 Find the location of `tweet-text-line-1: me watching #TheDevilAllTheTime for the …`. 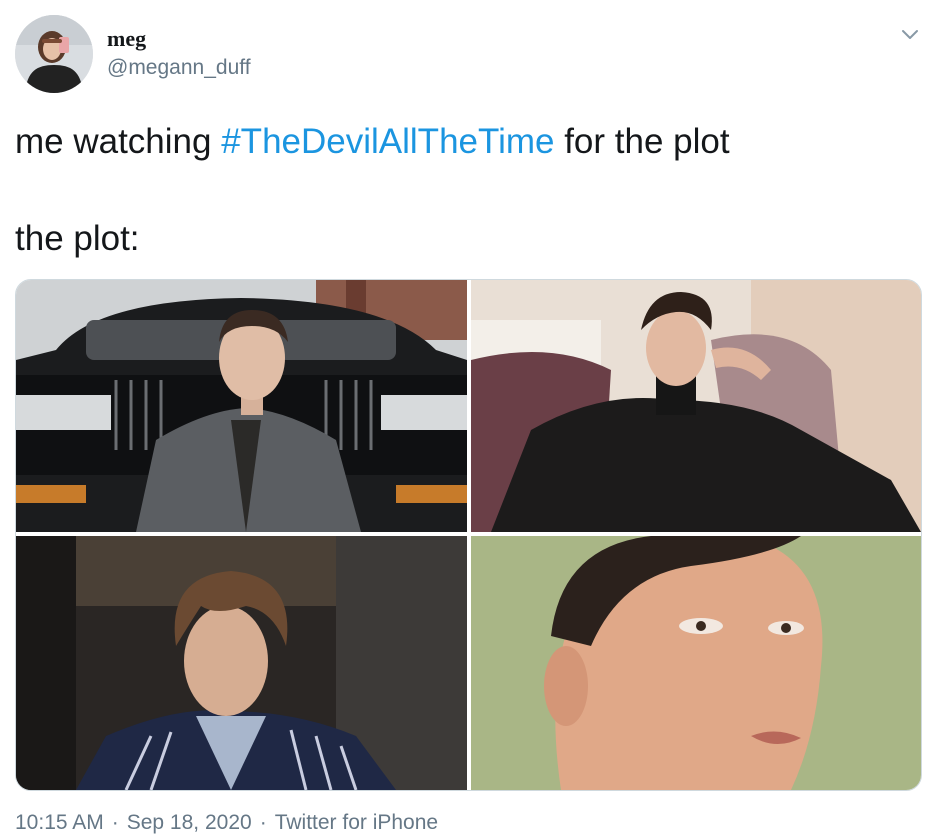

tweet-text-line-1: me watching #TheDevilAllTheTime for the … is located at coordinates (372, 142).